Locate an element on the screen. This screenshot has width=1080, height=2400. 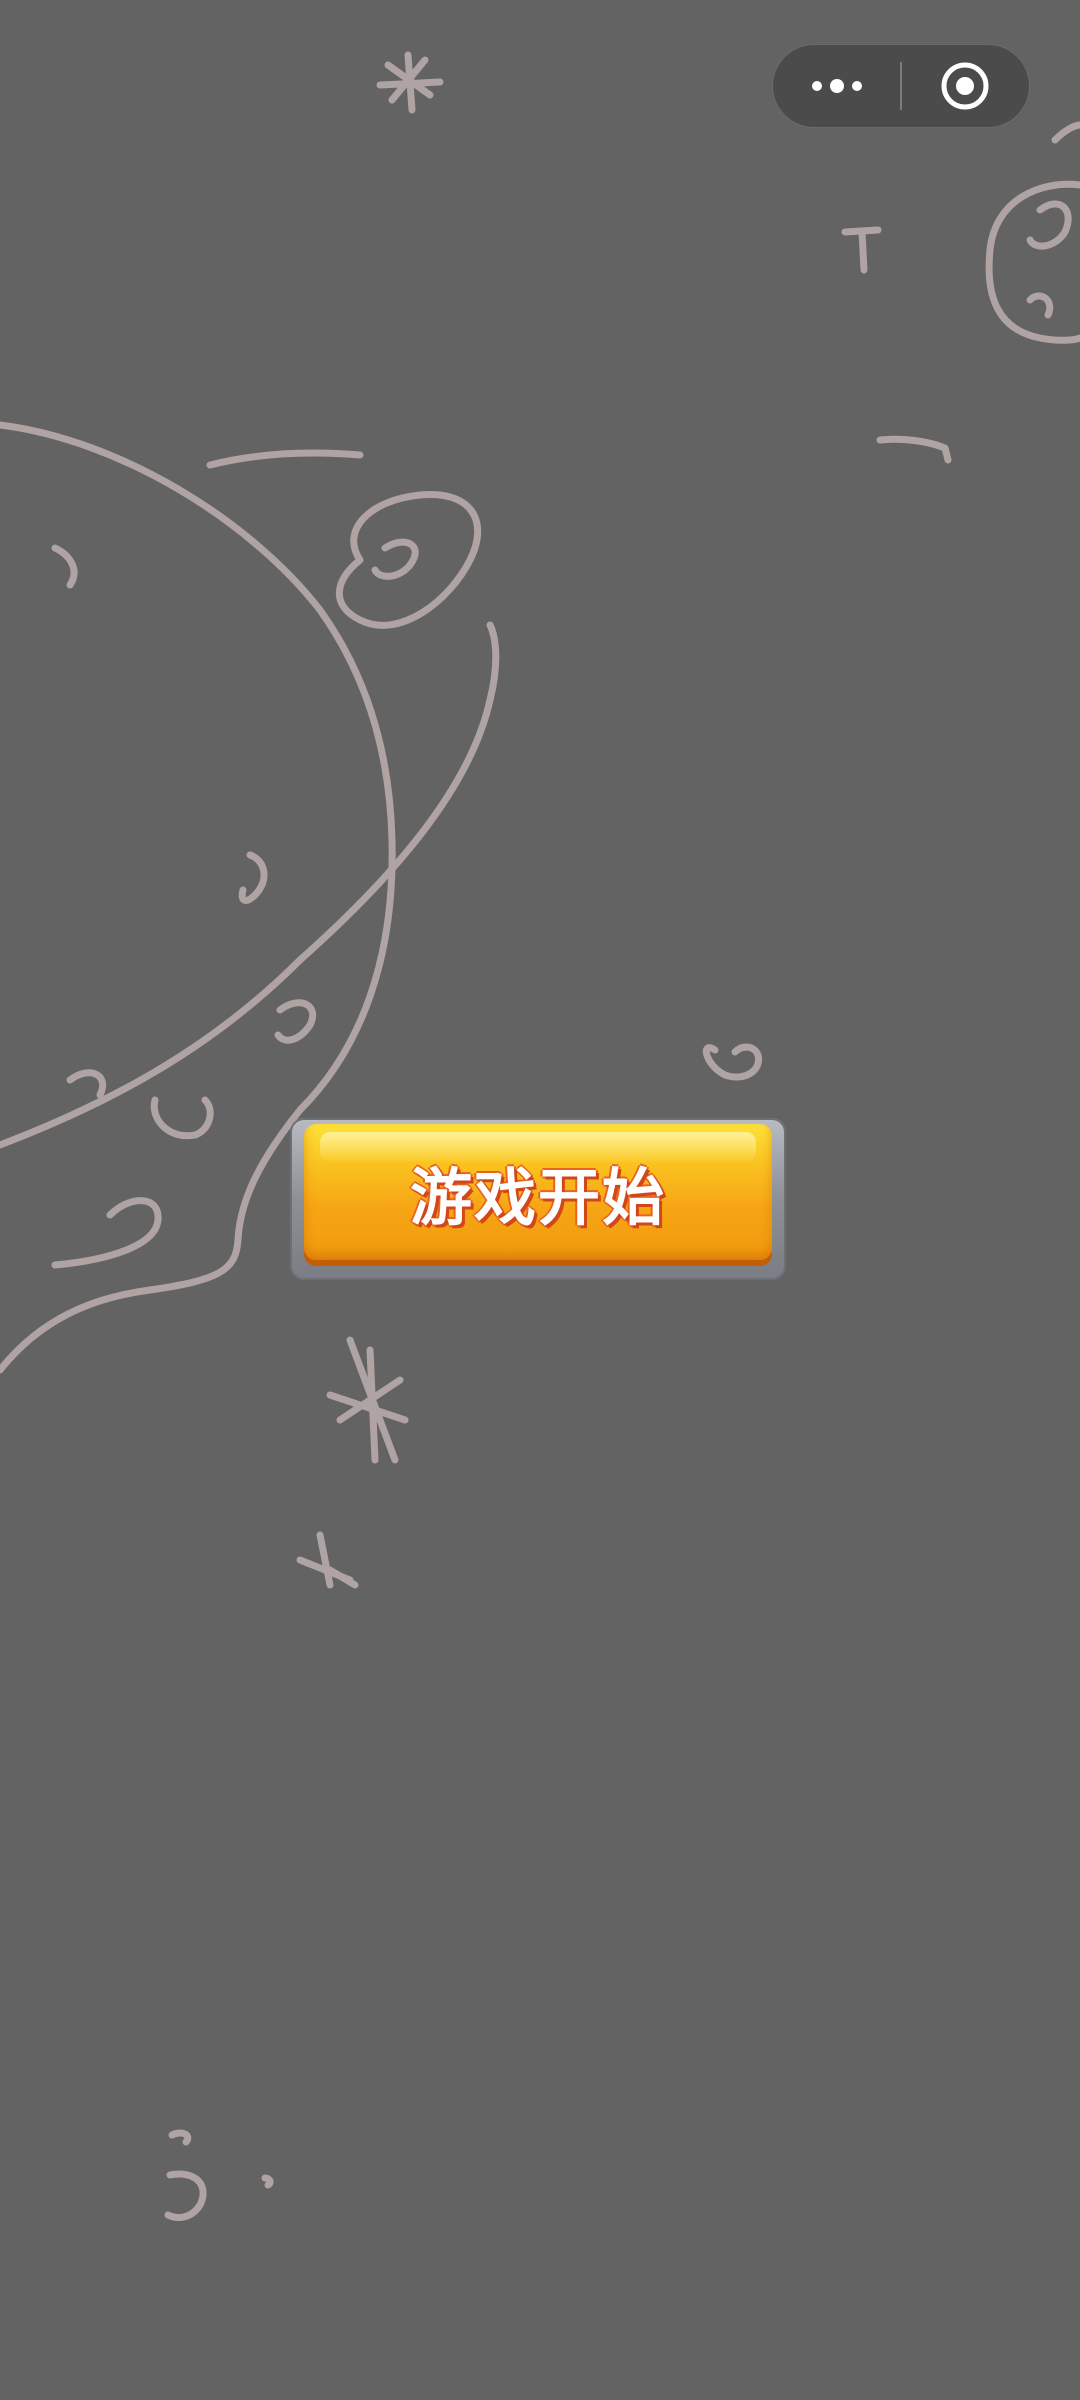
star-bottom is located at coordinates (367, 1400).